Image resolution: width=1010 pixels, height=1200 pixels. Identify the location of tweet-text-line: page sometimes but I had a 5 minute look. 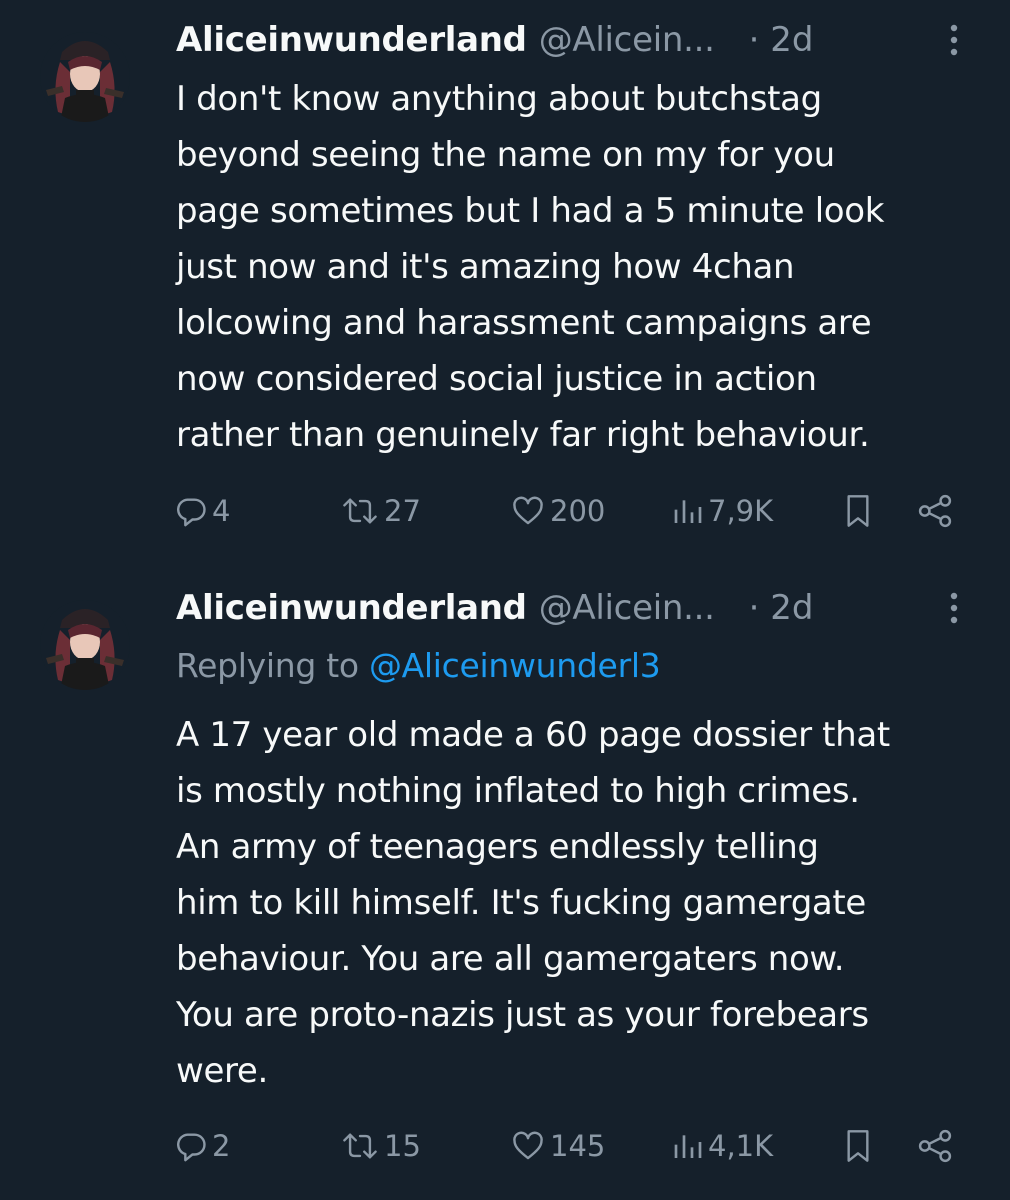
(530, 211).